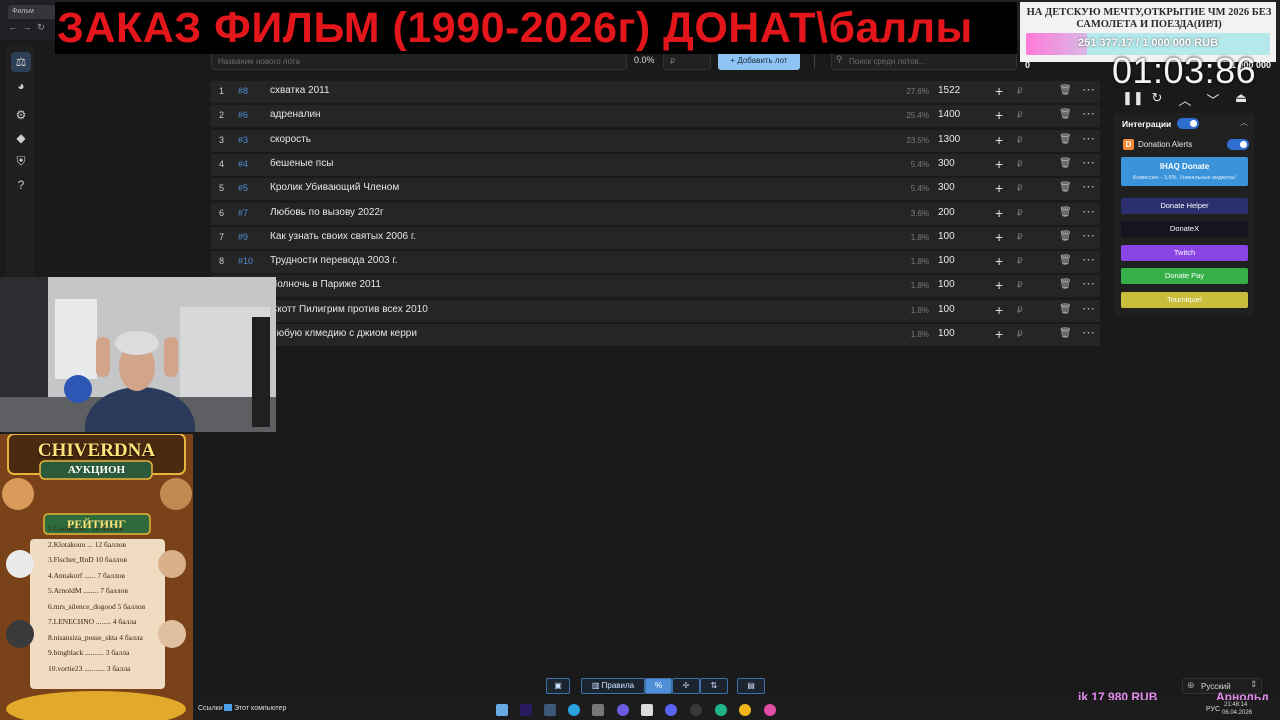 Image resolution: width=1280 pixels, height=720 pixels. I want to click on clock-time: 21:48:14, so click(1235, 705).